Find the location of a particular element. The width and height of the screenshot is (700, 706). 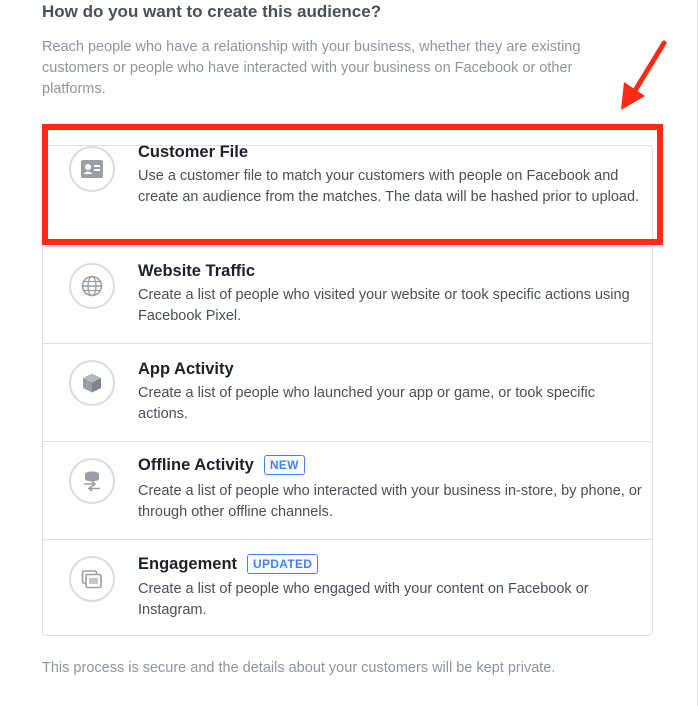

stacked-posts-icon is located at coordinates (92, 579).